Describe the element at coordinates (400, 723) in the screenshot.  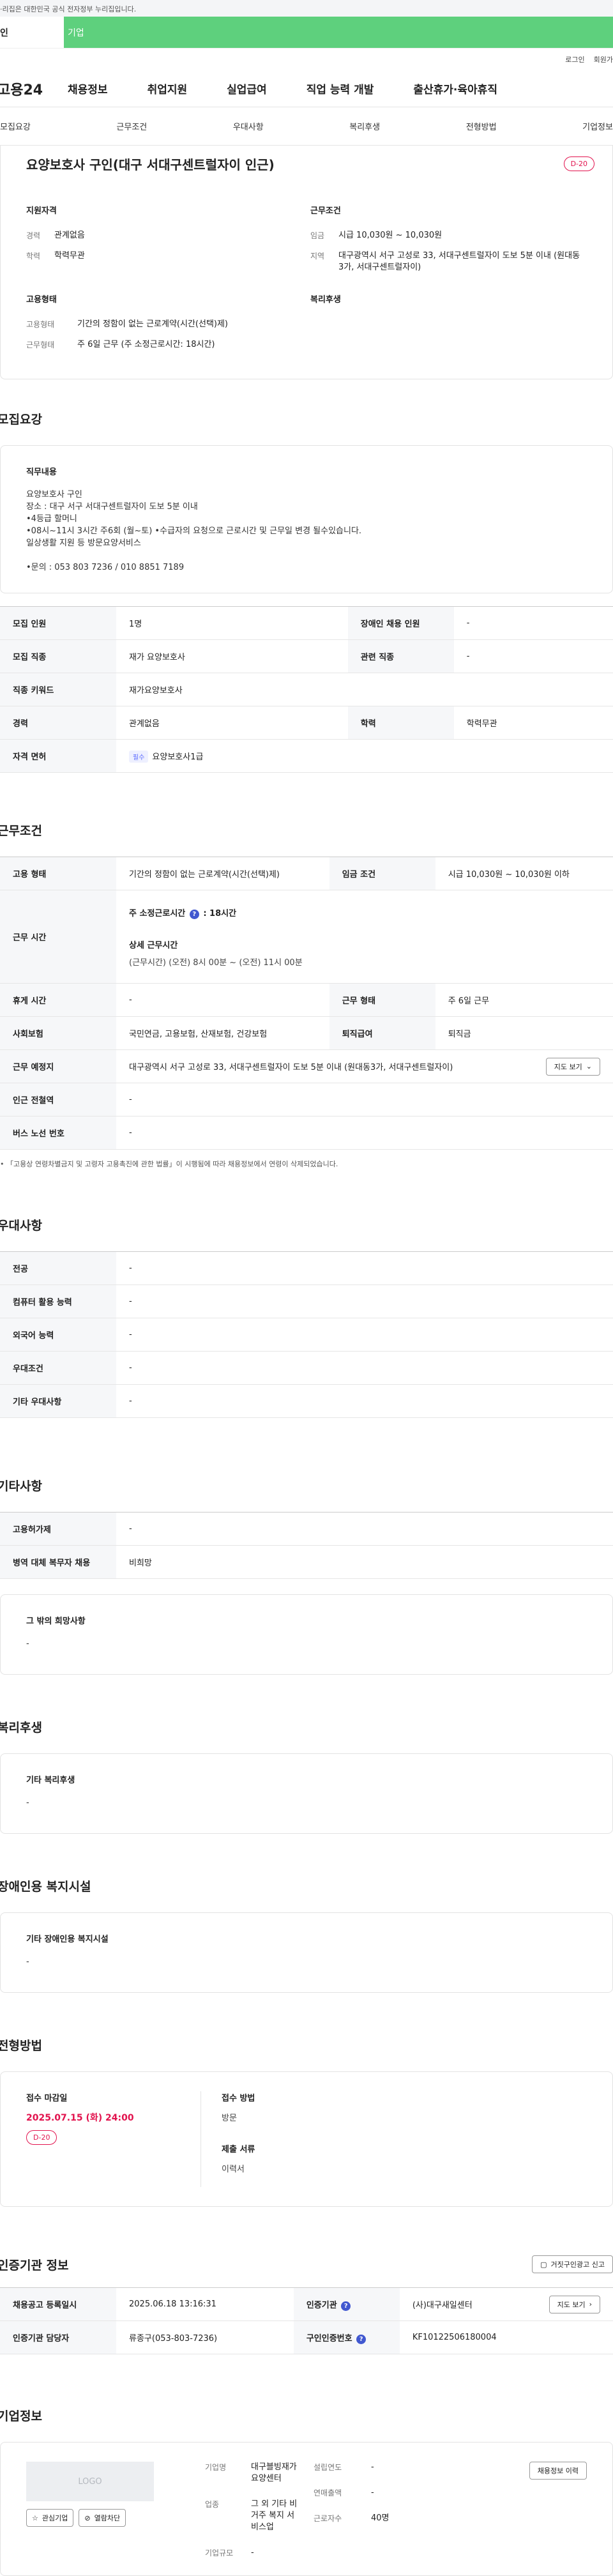
I see `cell-label: 학력` at that location.